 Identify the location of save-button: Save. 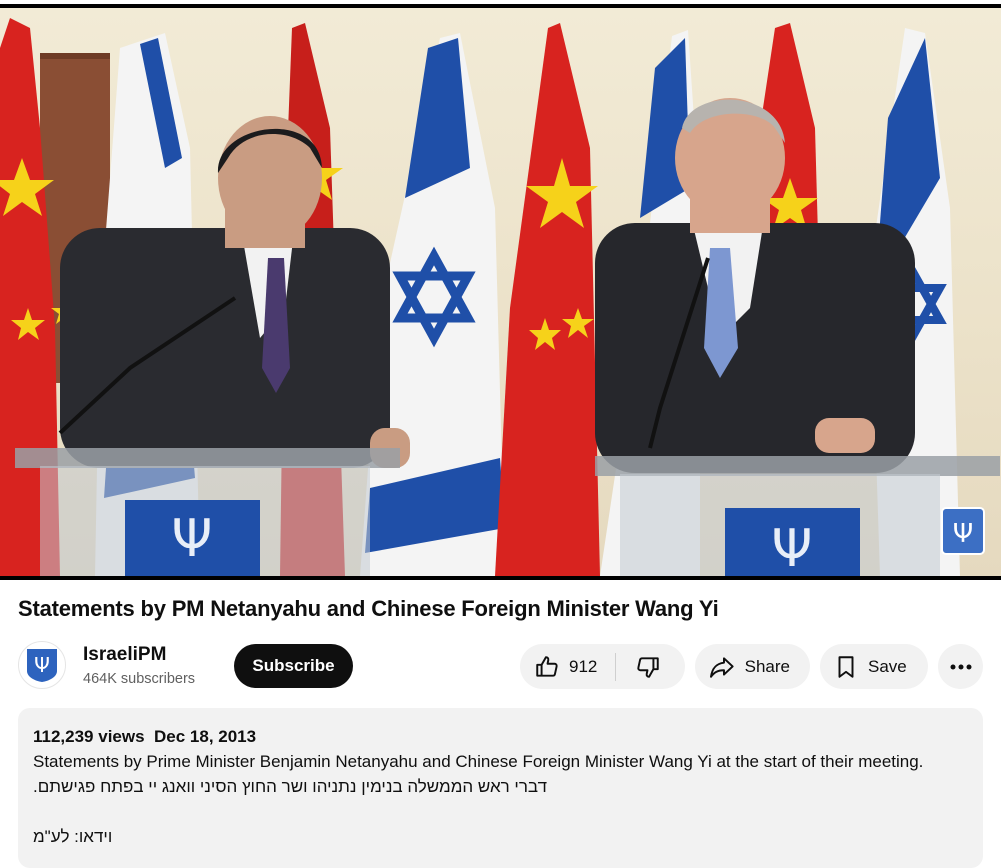
(874, 666).